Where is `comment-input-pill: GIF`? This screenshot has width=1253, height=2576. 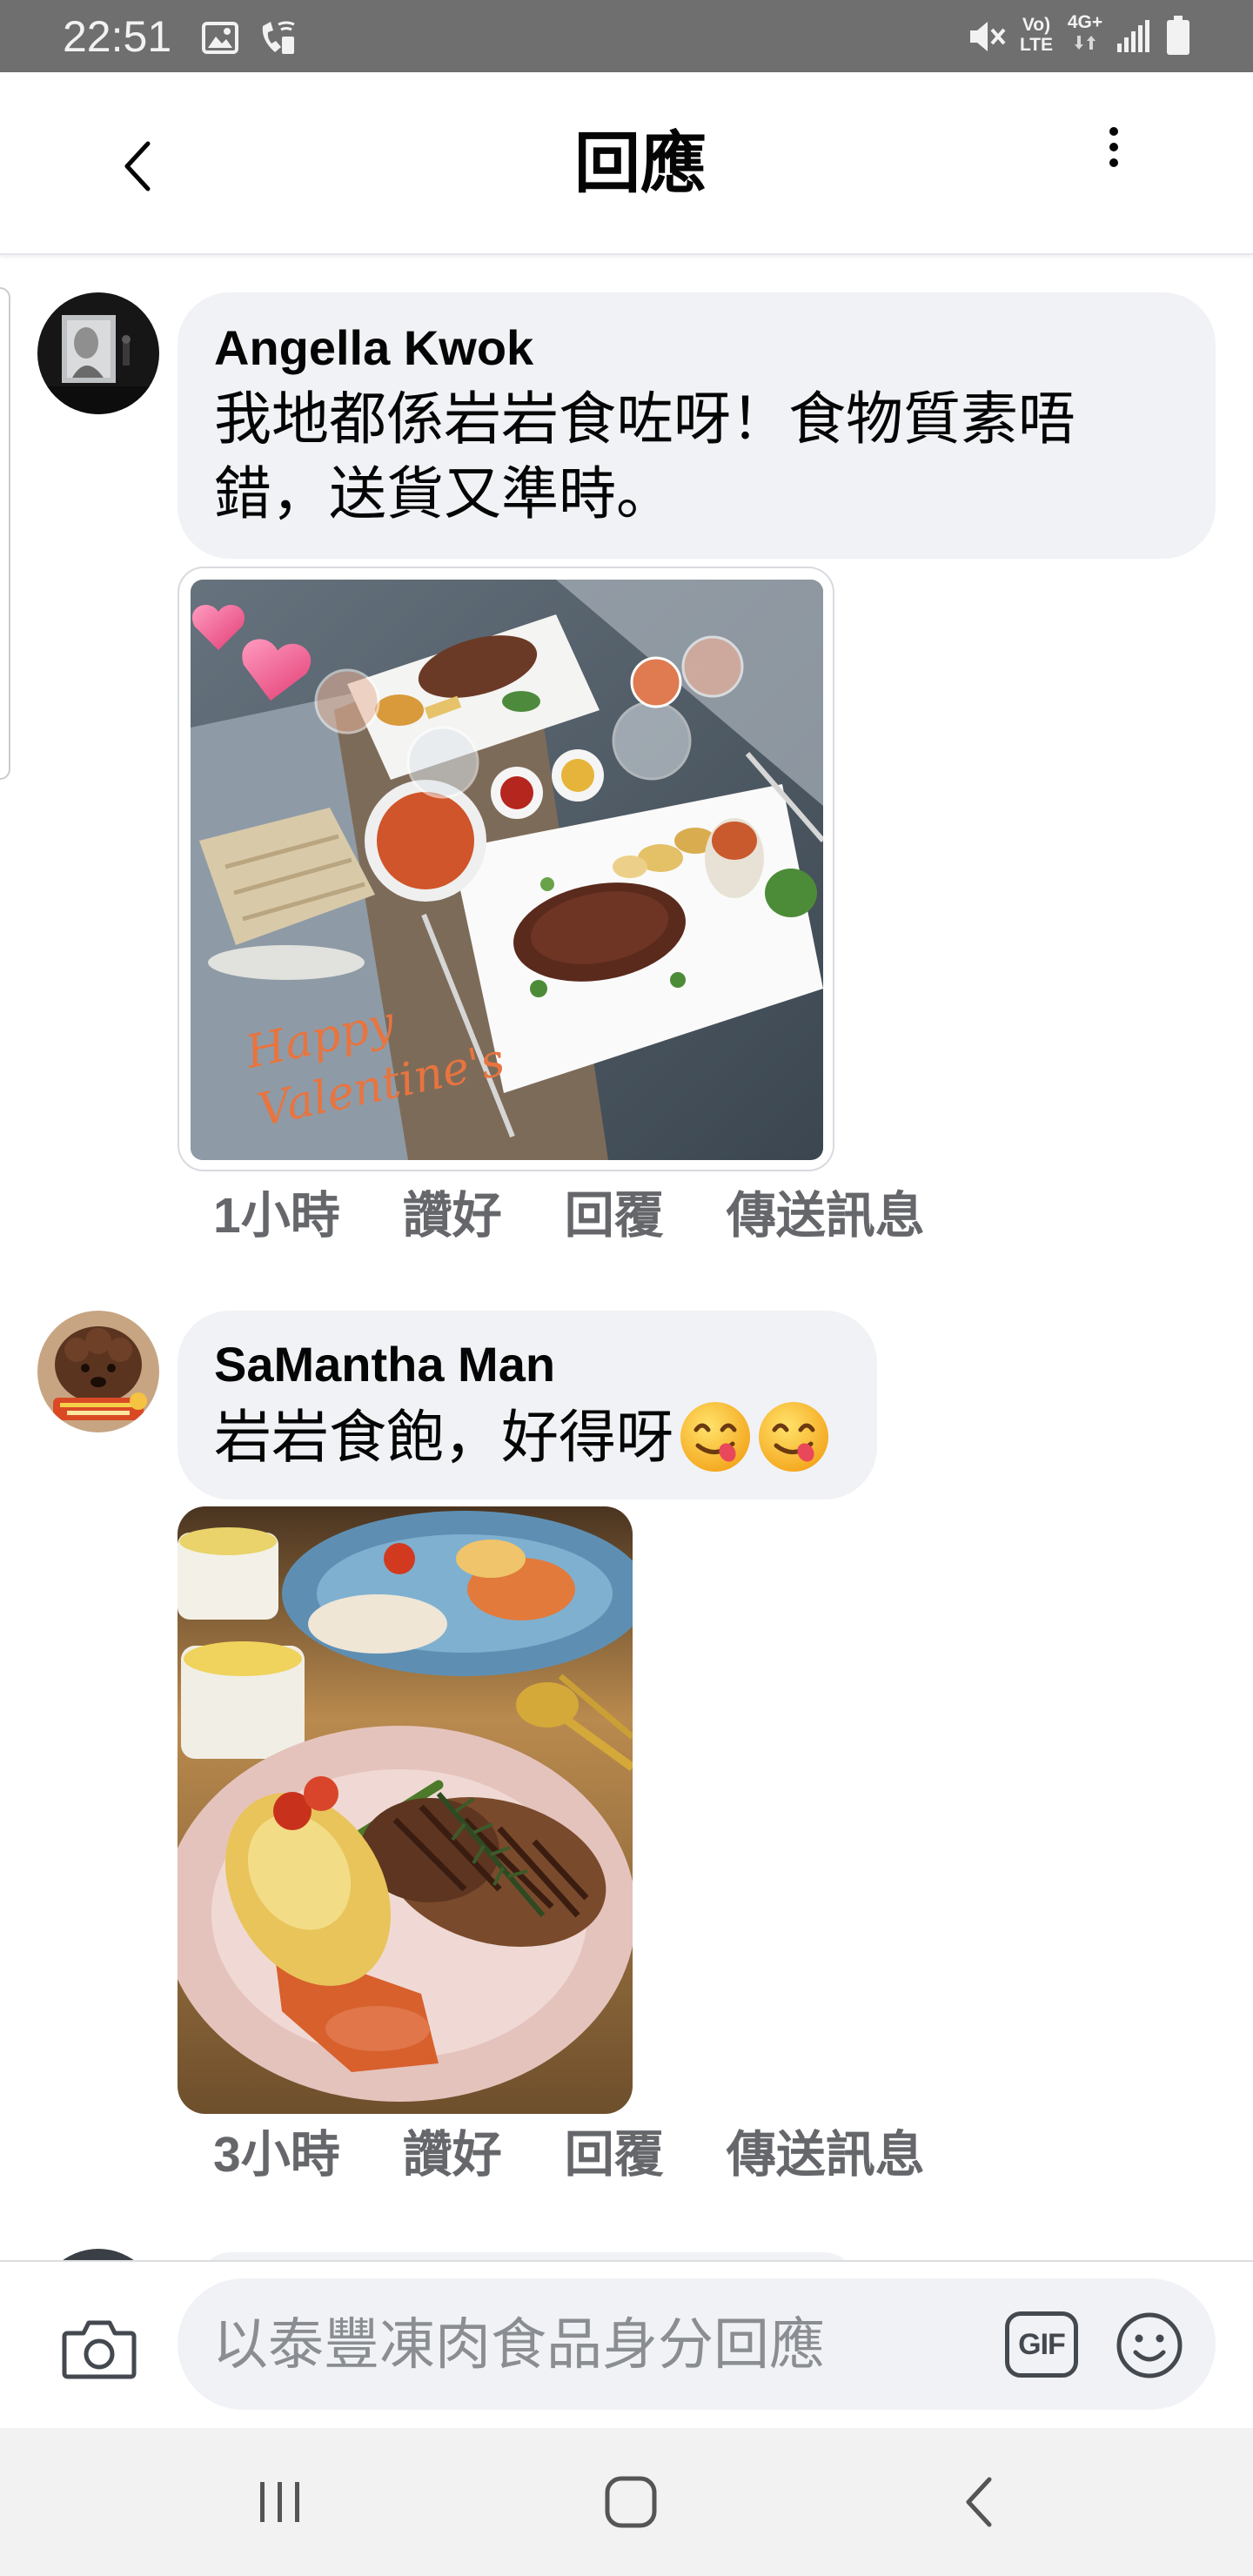 comment-input-pill: GIF is located at coordinates (697, 2344).